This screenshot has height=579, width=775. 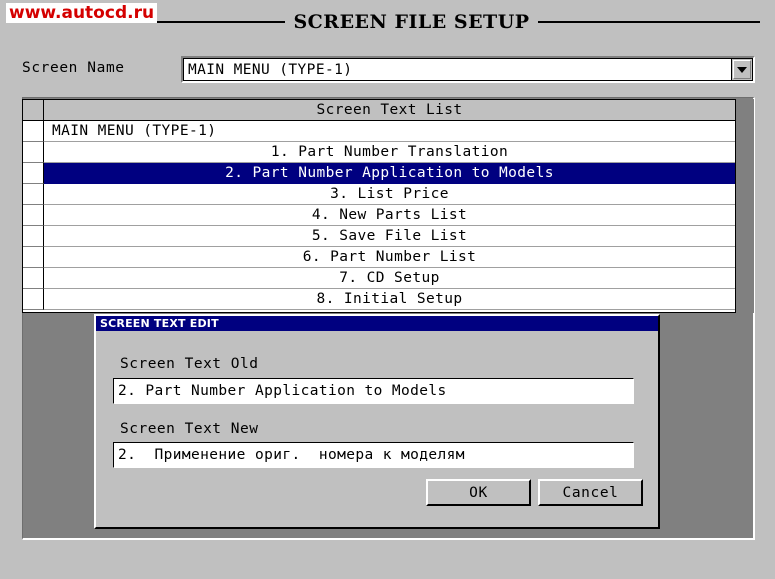 I want to click on table-row: MAIN MENU (TYPE-1), so click(x=379, y=131).